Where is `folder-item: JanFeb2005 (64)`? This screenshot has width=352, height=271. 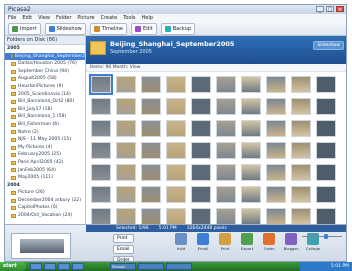 folder-item: JanFeb2005 (64) is located at coordinates (45, 171).